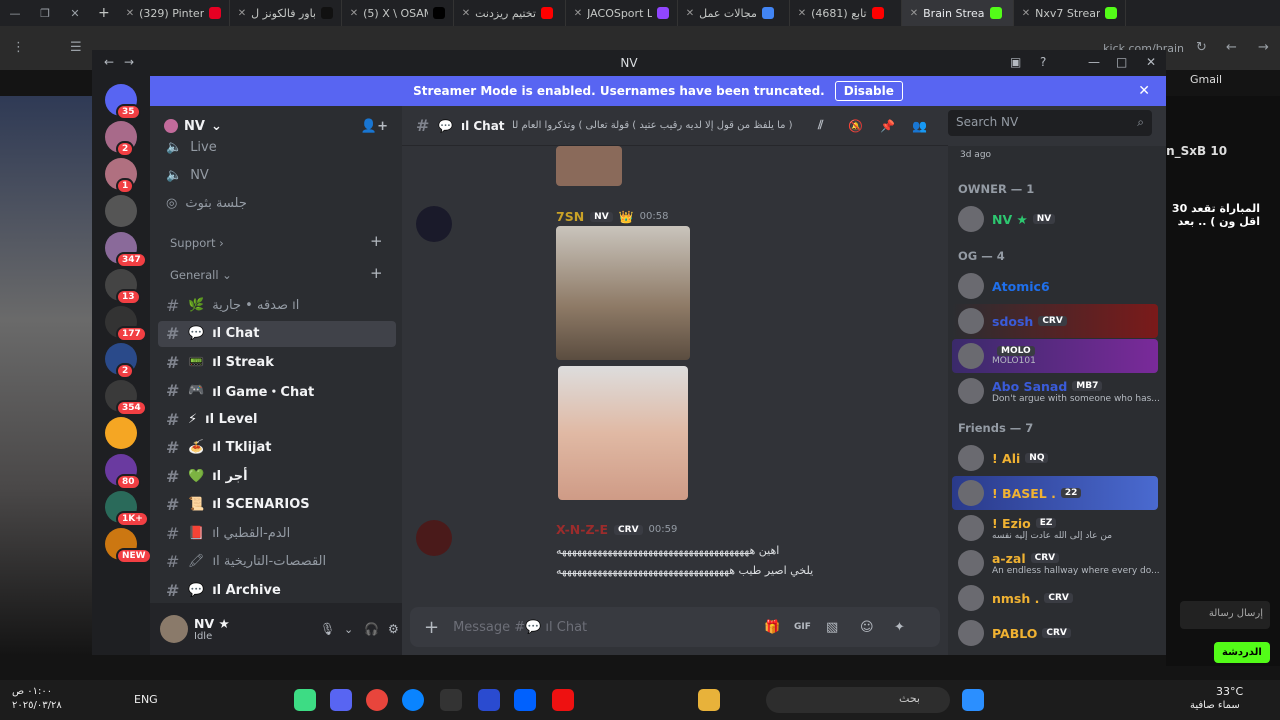  I want to click on channel-item: # 💚 ıl أجر, so click(277, 476).